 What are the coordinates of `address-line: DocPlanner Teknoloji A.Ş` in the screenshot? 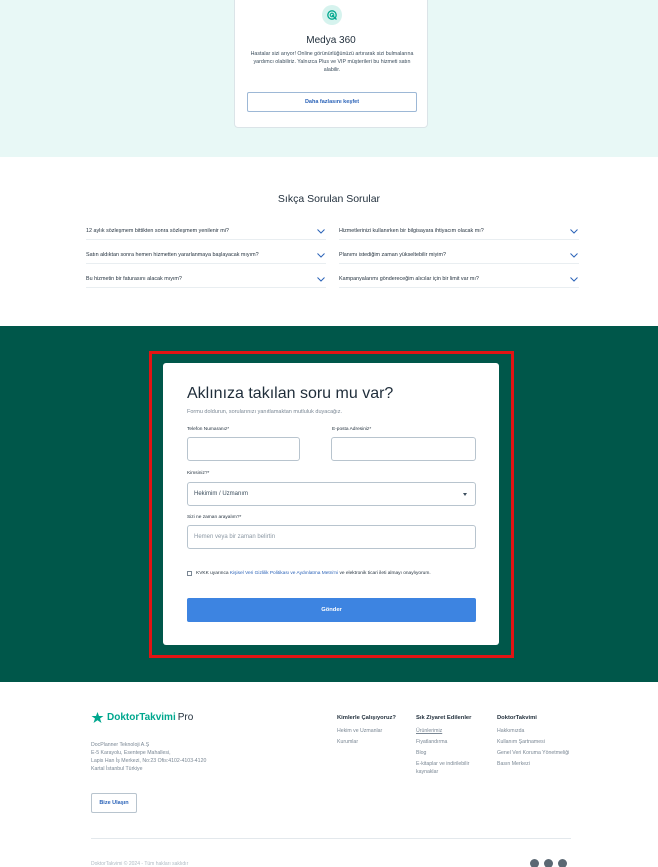 It's located at (120, 745).